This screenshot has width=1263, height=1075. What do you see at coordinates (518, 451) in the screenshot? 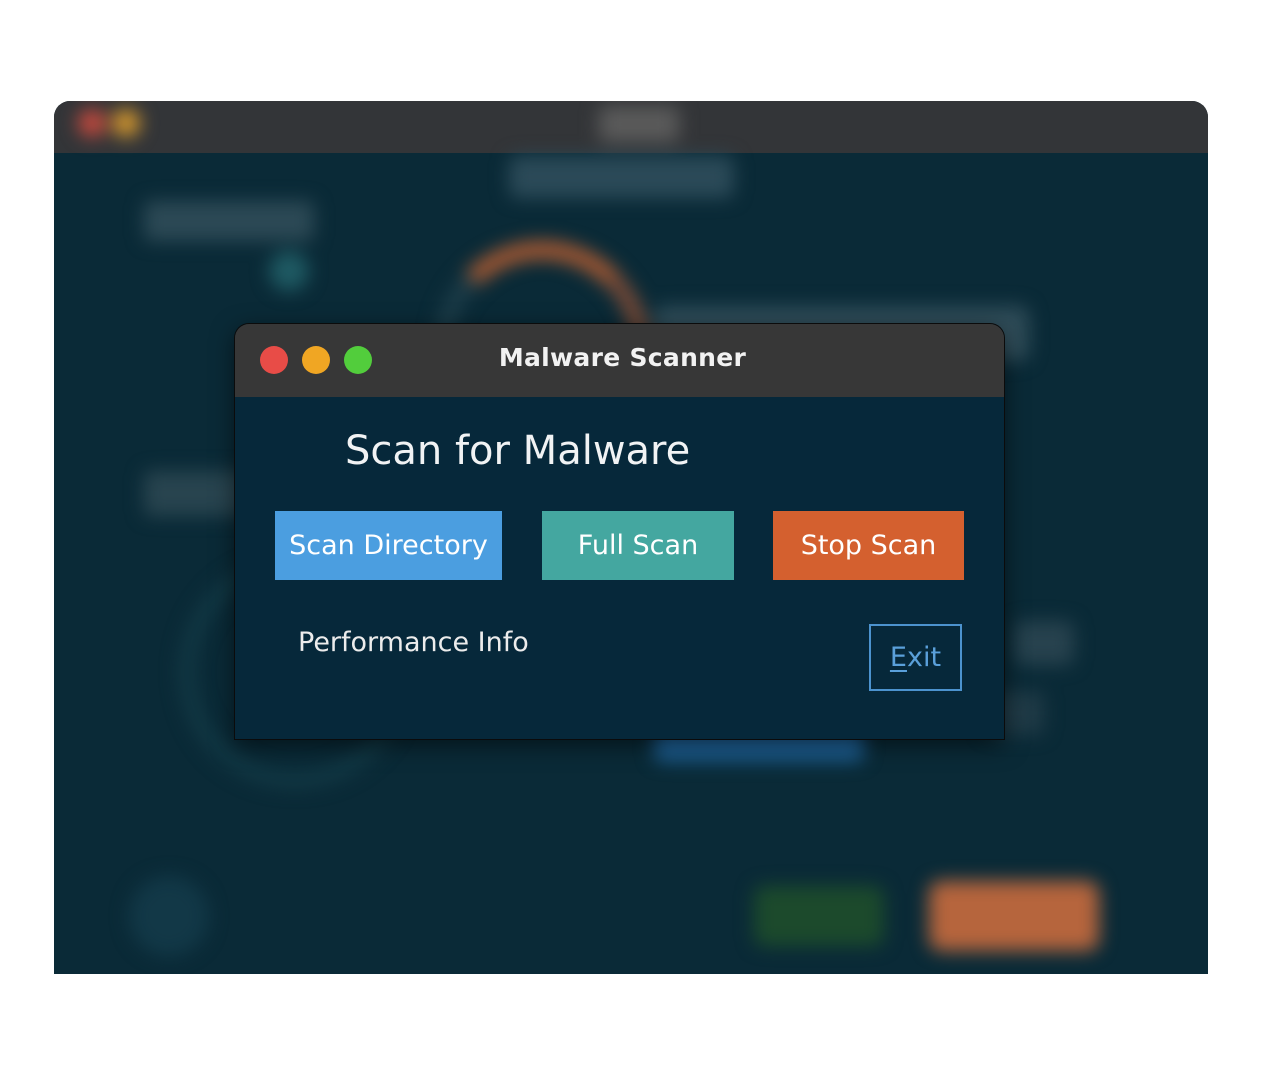
I see `page-title: Scan for Malware` at bounding box center [518, 451].